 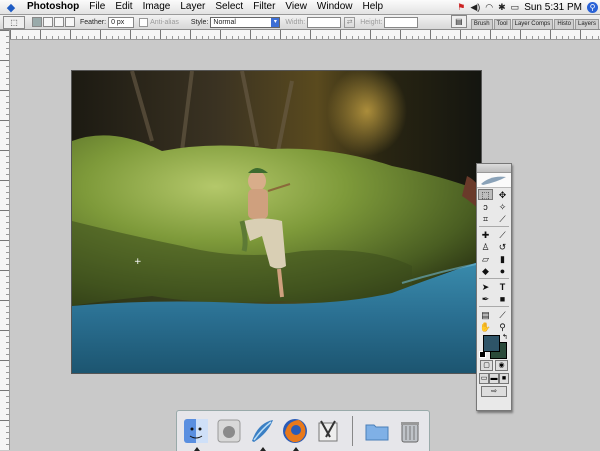 What do you see at coordinates (37, 22) in the screenshot?
I see `new-selection-button` at bounding box center [37, 22].